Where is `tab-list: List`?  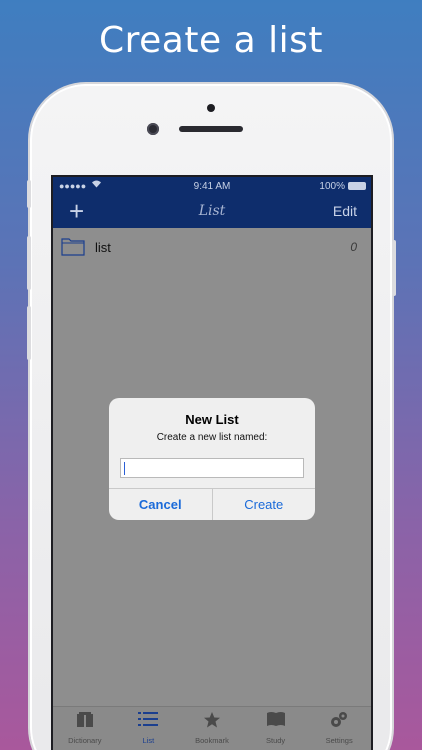
tab-list: List is located at coordinates (149, 728).